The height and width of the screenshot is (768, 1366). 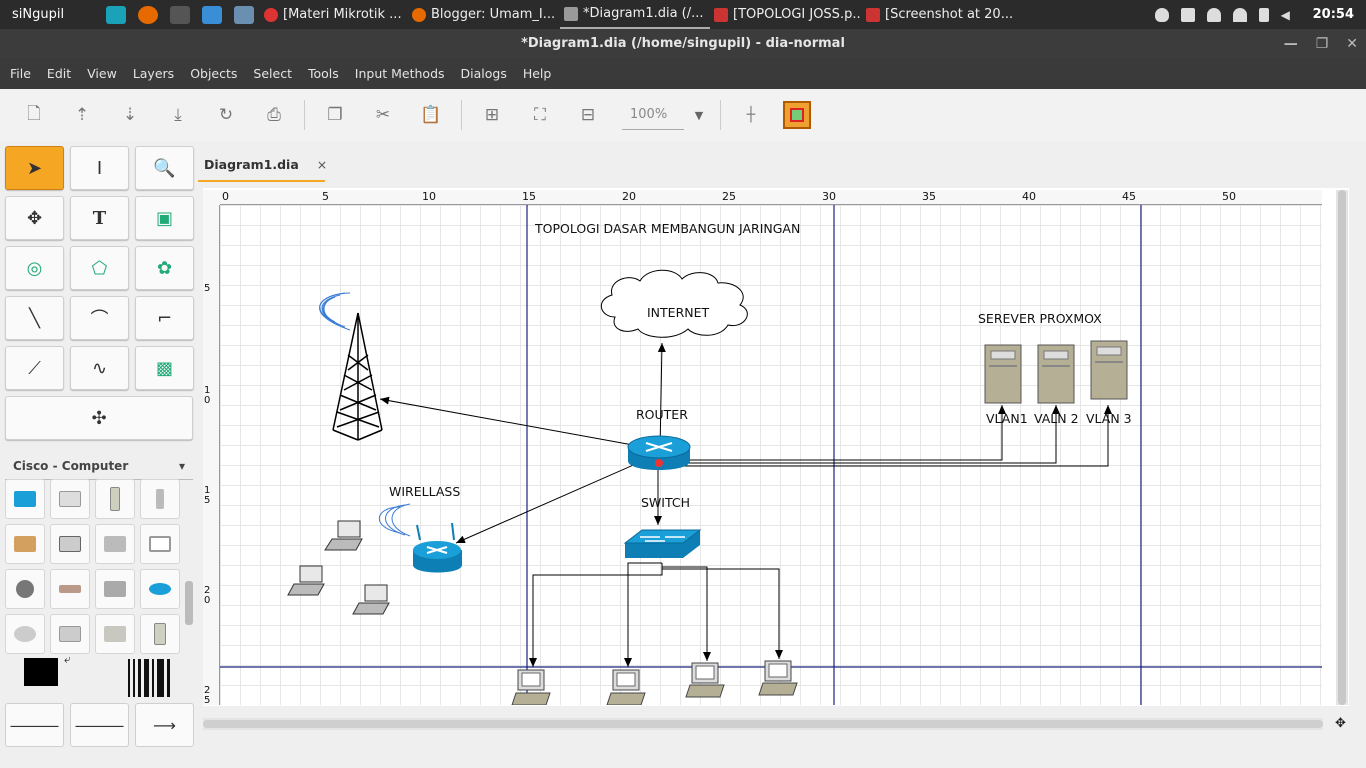 What do you see at coordinates (70, 589) in the screenshot?
I see `hub-shape-icon` at bounding box center [70, 589].